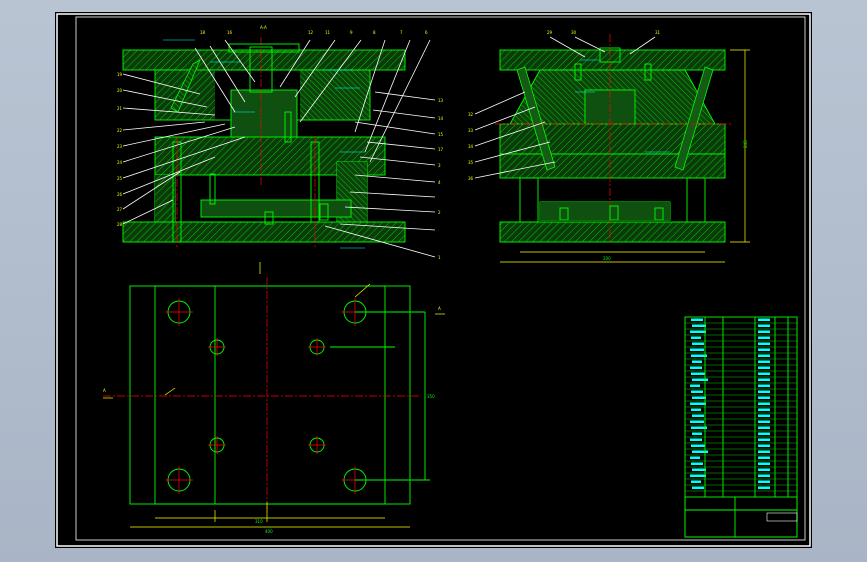  What do you see at coordinates (782, 517) in the screenshot?
I see `title-block-header` at bounding box center [782, 517].